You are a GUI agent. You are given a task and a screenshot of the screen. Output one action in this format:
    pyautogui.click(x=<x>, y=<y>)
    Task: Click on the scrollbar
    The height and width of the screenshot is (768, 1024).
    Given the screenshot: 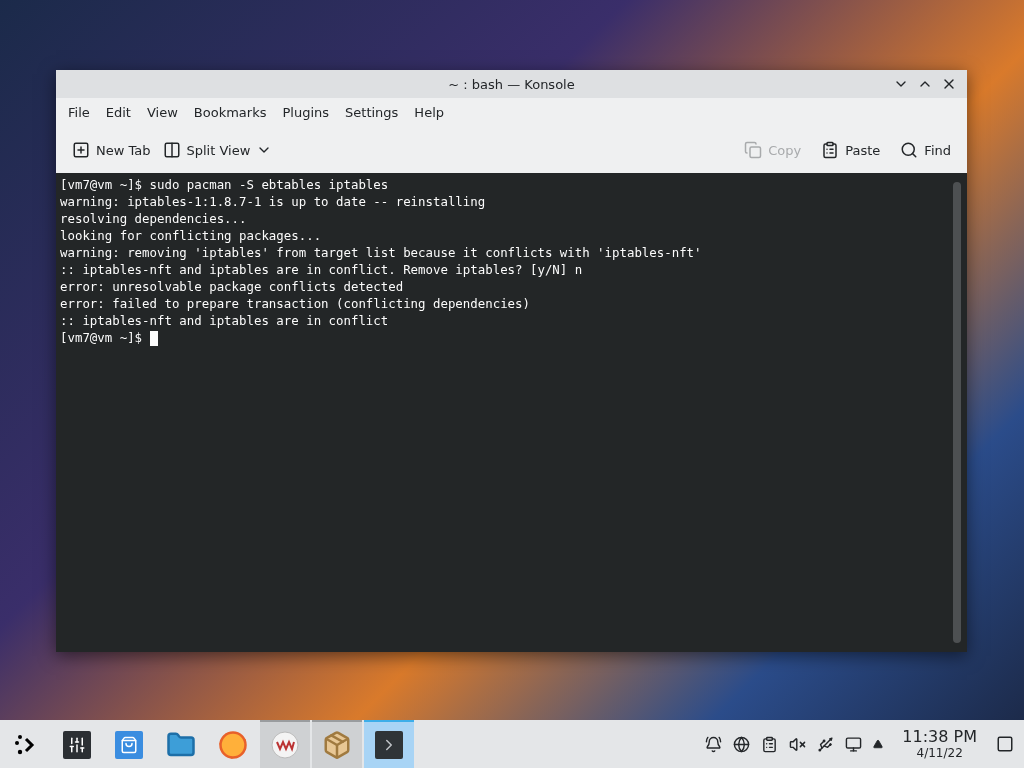 What is the action you would take?
    pyautogui.click(x=957, y=412)
    